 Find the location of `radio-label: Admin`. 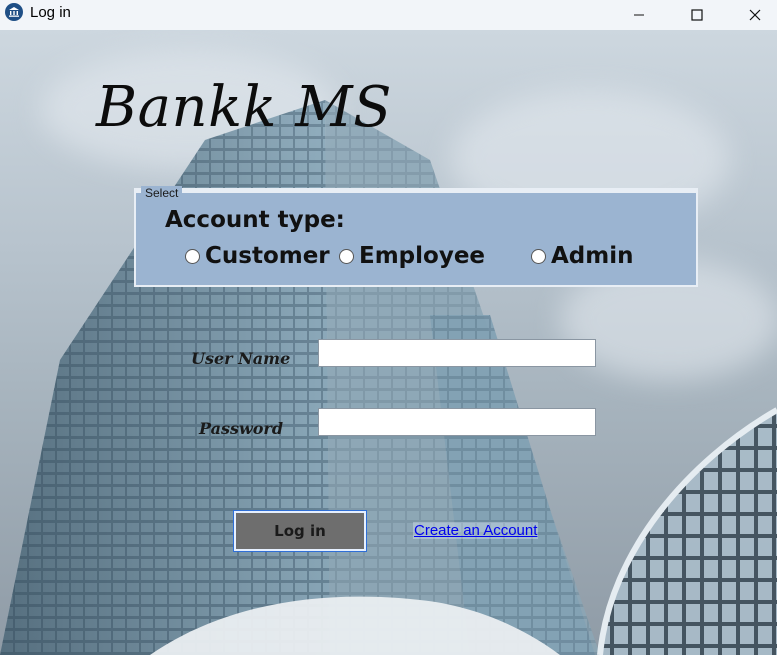

radio-label: Admin is located at coordinates (592, 256).